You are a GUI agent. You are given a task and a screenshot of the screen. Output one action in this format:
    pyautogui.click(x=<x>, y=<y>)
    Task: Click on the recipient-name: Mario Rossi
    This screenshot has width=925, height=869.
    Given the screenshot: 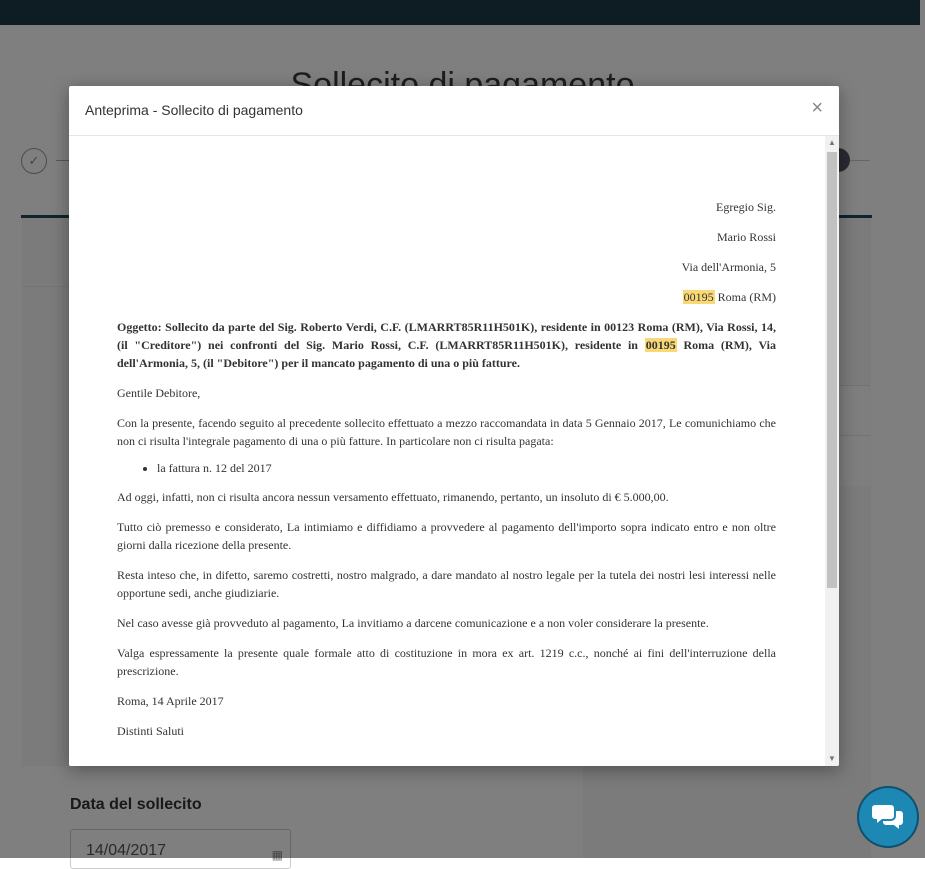 What is the action you would take?
    pyautogui.click(x=746, y=237)
    